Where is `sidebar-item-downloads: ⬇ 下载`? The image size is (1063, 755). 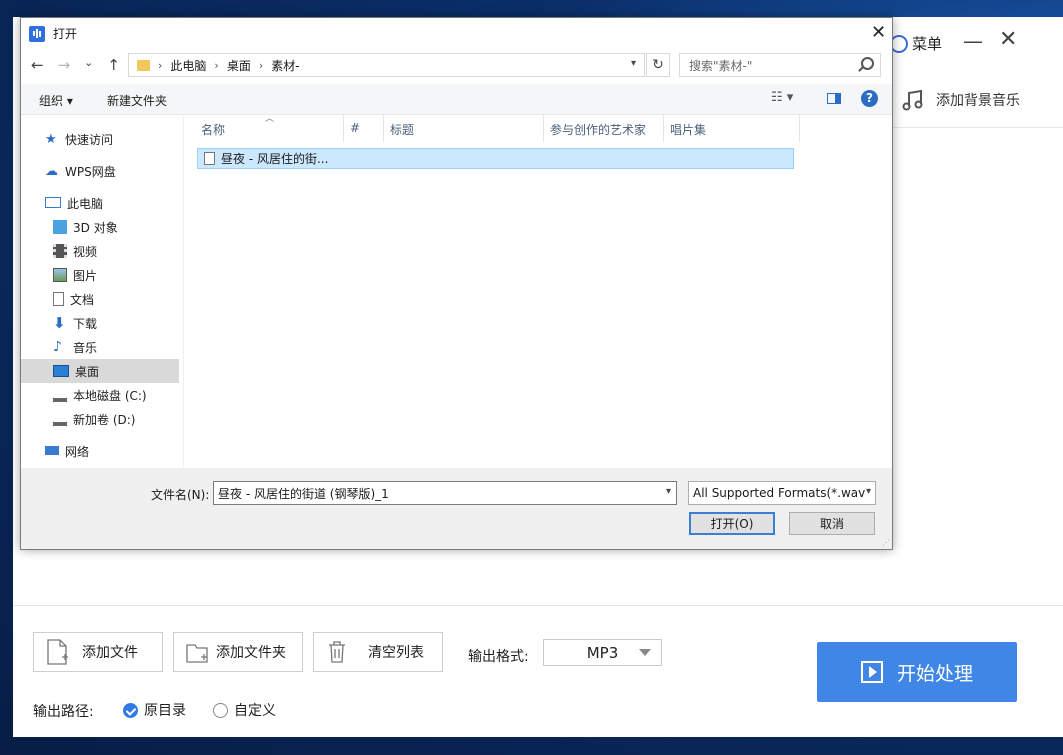
sidebar-item-downloads: ⬇ 下载 is located at coordinates (75, 323).